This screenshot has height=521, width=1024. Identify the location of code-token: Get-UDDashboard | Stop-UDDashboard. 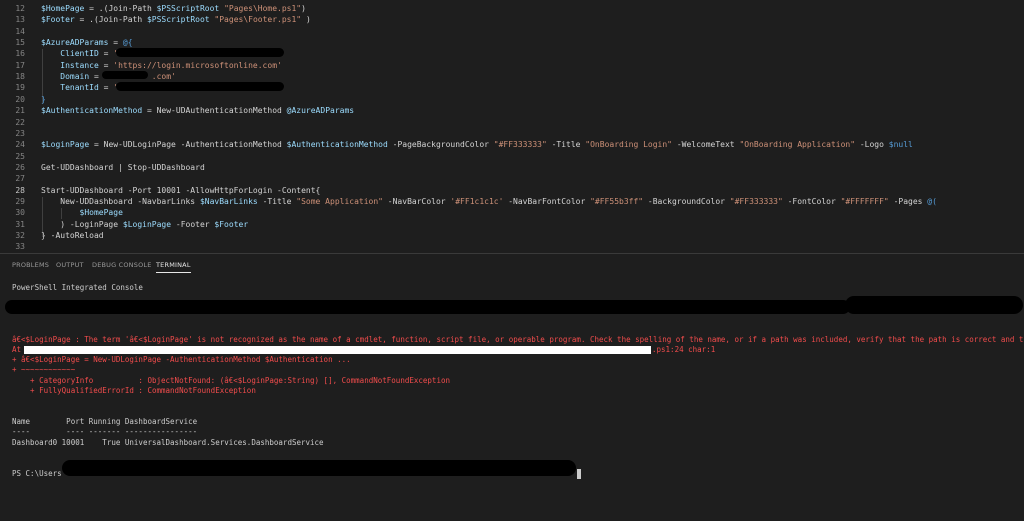
(123, 167).